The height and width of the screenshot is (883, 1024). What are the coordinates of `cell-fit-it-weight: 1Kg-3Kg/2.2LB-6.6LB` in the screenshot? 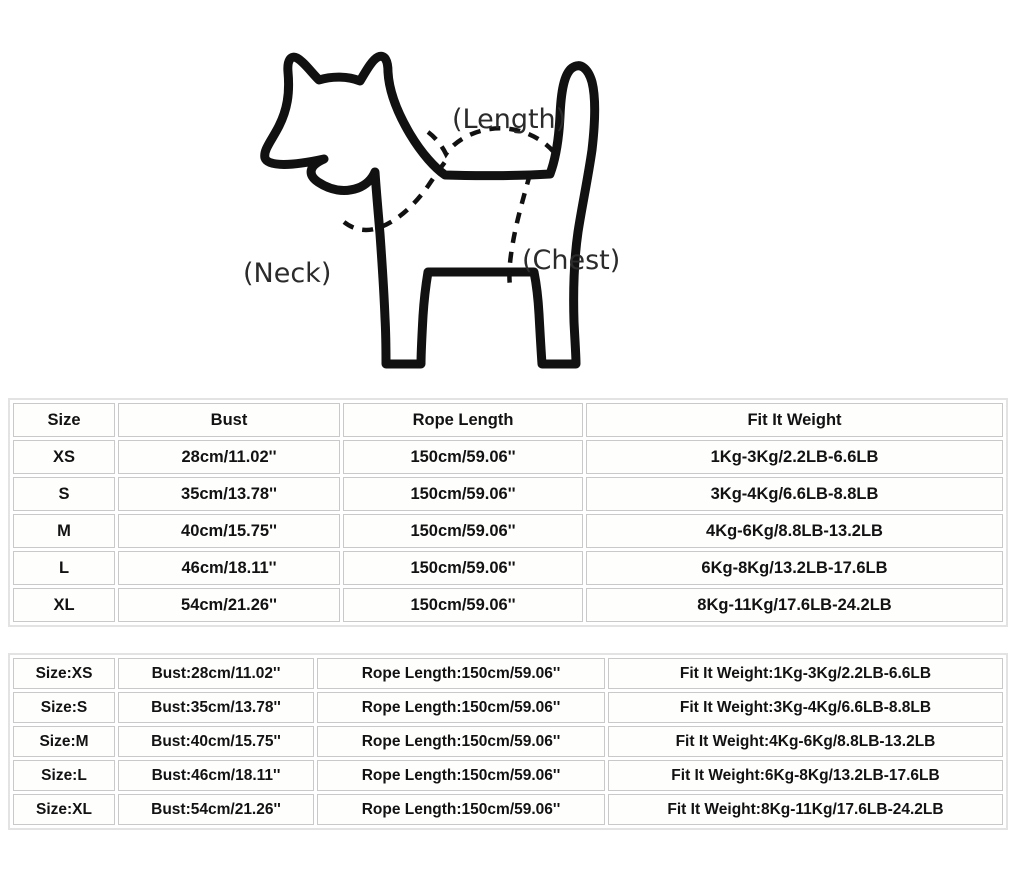 It's located at (794, 457).